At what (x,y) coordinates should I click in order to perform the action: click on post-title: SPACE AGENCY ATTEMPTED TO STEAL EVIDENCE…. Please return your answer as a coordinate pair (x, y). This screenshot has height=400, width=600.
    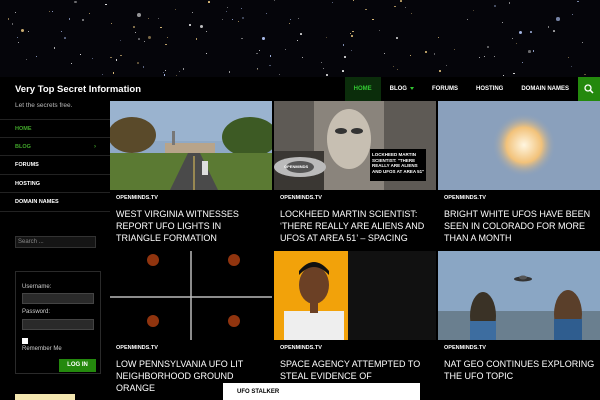
    Looking at the image, I should click on (356, 370).